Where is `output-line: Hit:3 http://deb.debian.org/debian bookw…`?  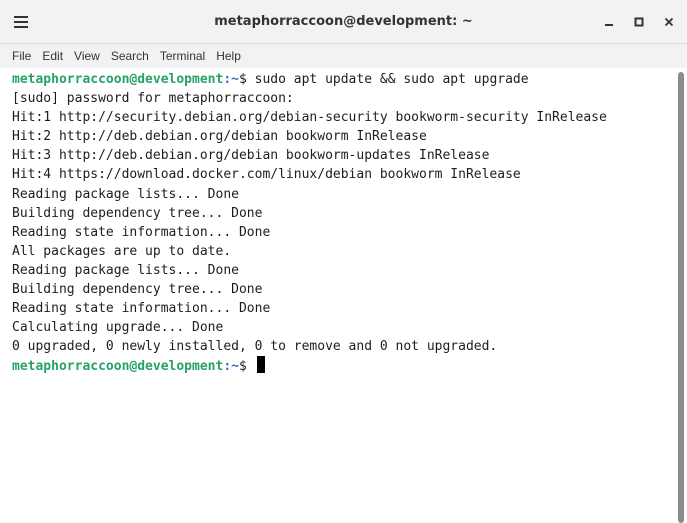 output-line: Hit:3 http://deb.debian.org/debian bookw… is located at coordinates (251, 156).